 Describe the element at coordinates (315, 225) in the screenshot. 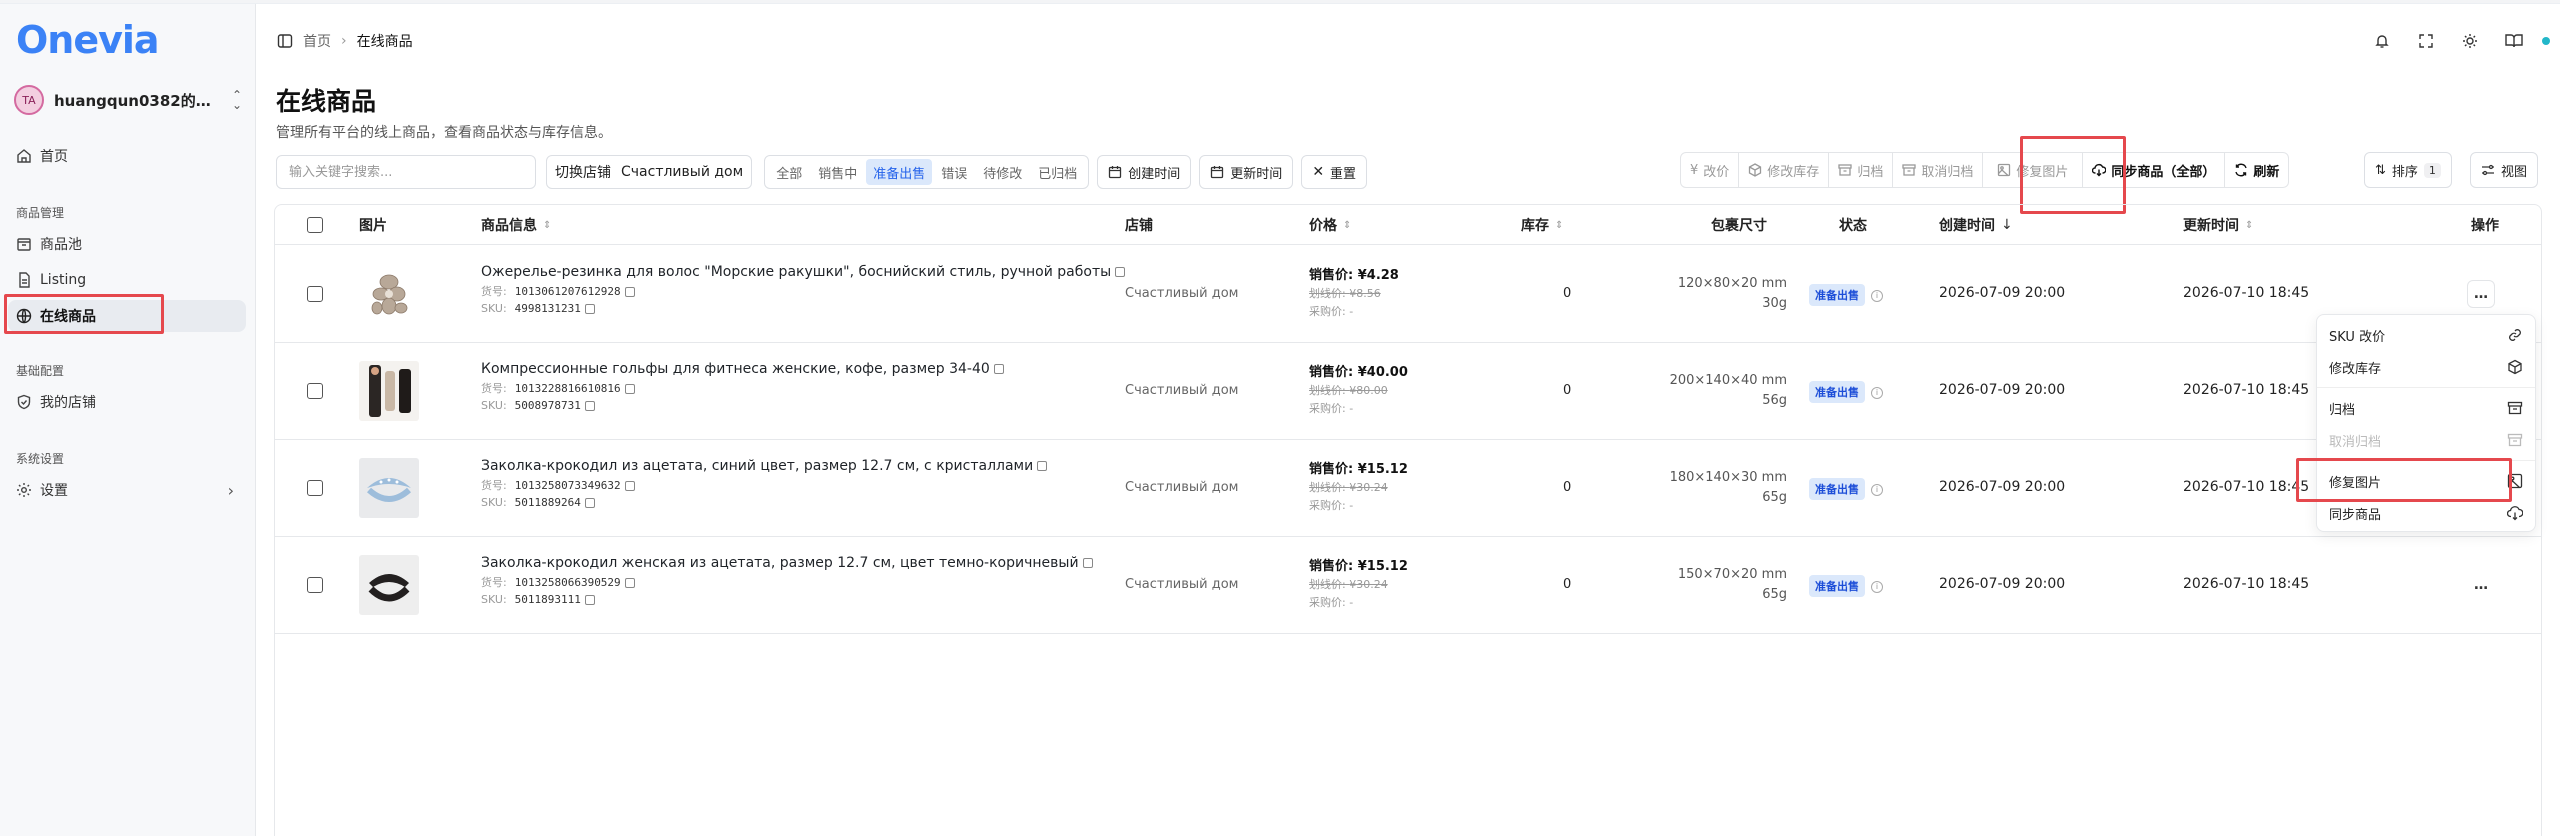

I see `select-all-checkbox` at that location.